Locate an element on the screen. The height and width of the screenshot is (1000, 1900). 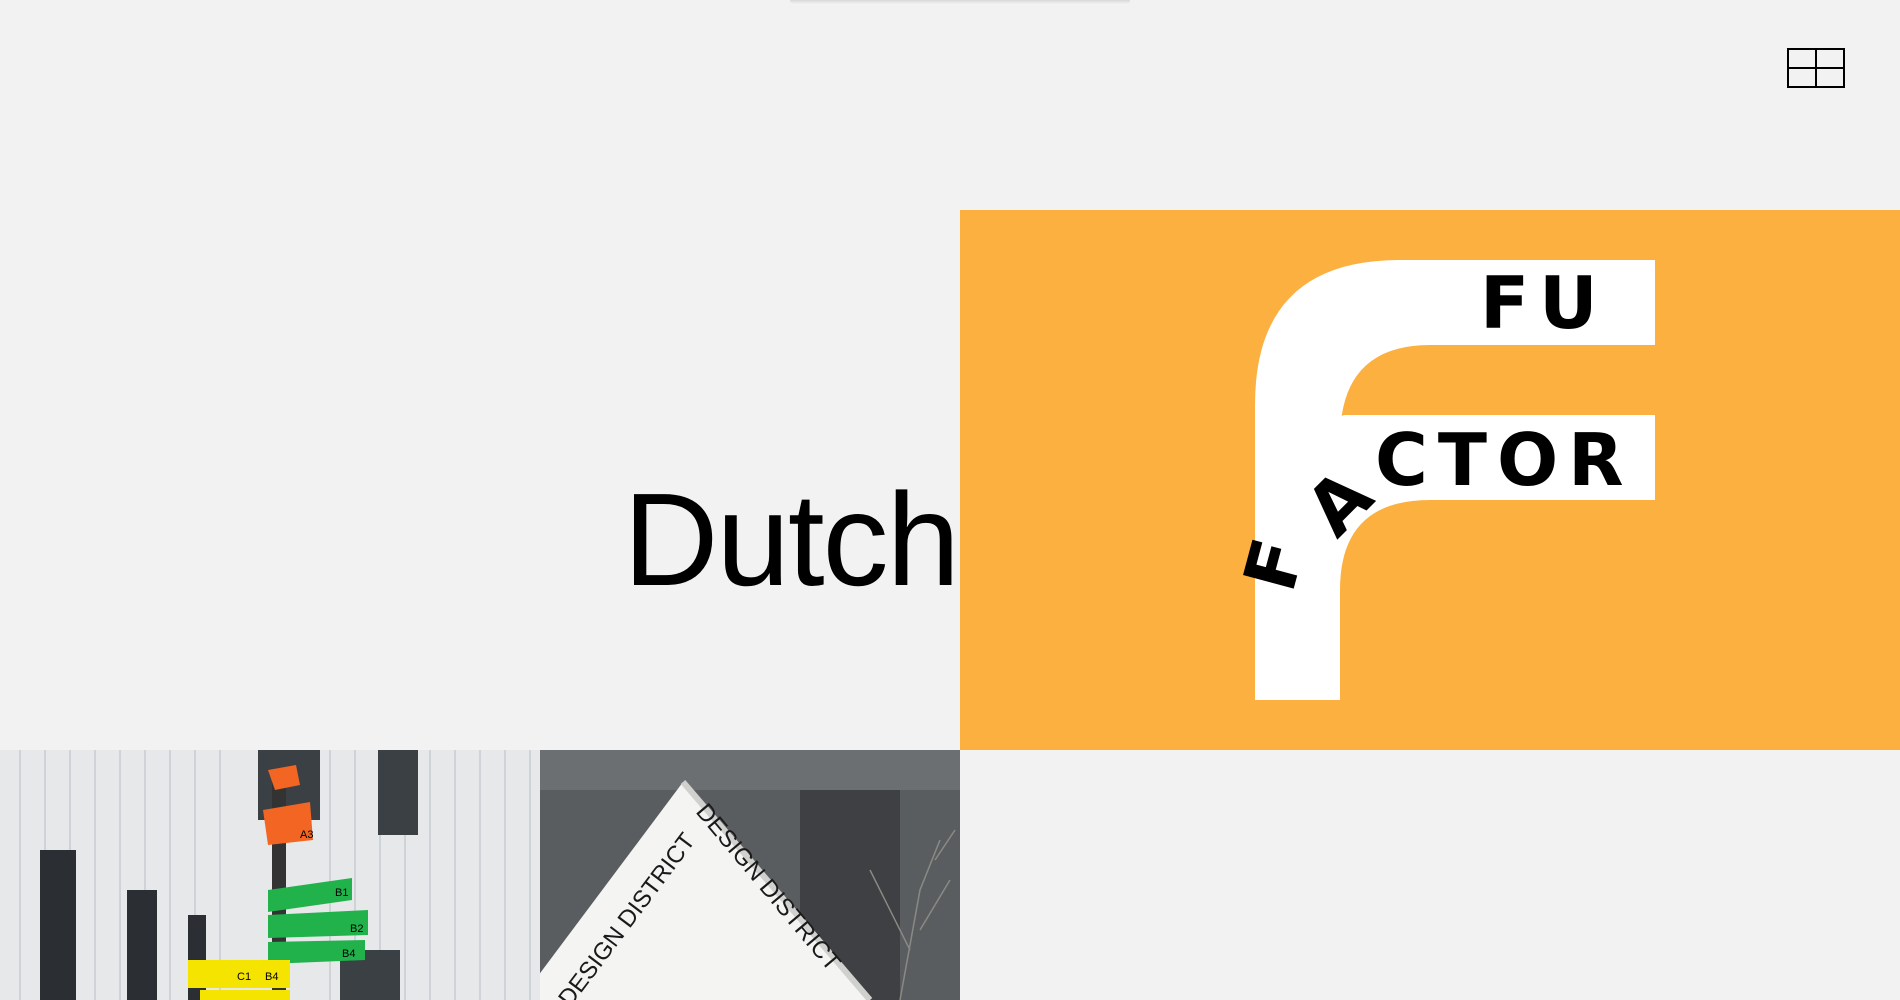
grid-menu-button is located at coordinates (1816, 68).